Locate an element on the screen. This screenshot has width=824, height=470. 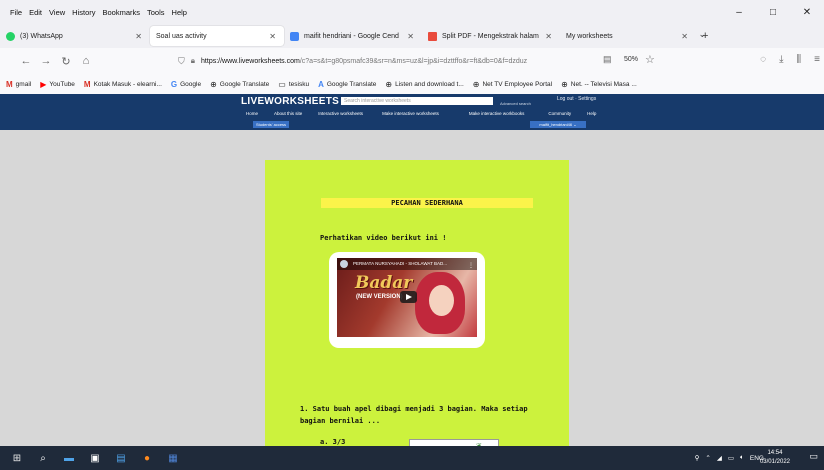
students-access-button: Students' access is located at coordinates (271, 124).